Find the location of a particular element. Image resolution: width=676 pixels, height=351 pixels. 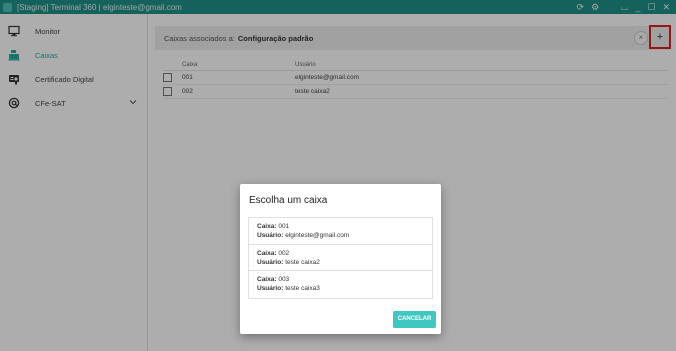

dialog-title: Escolha um caixa is located at coordinates (288, 200).